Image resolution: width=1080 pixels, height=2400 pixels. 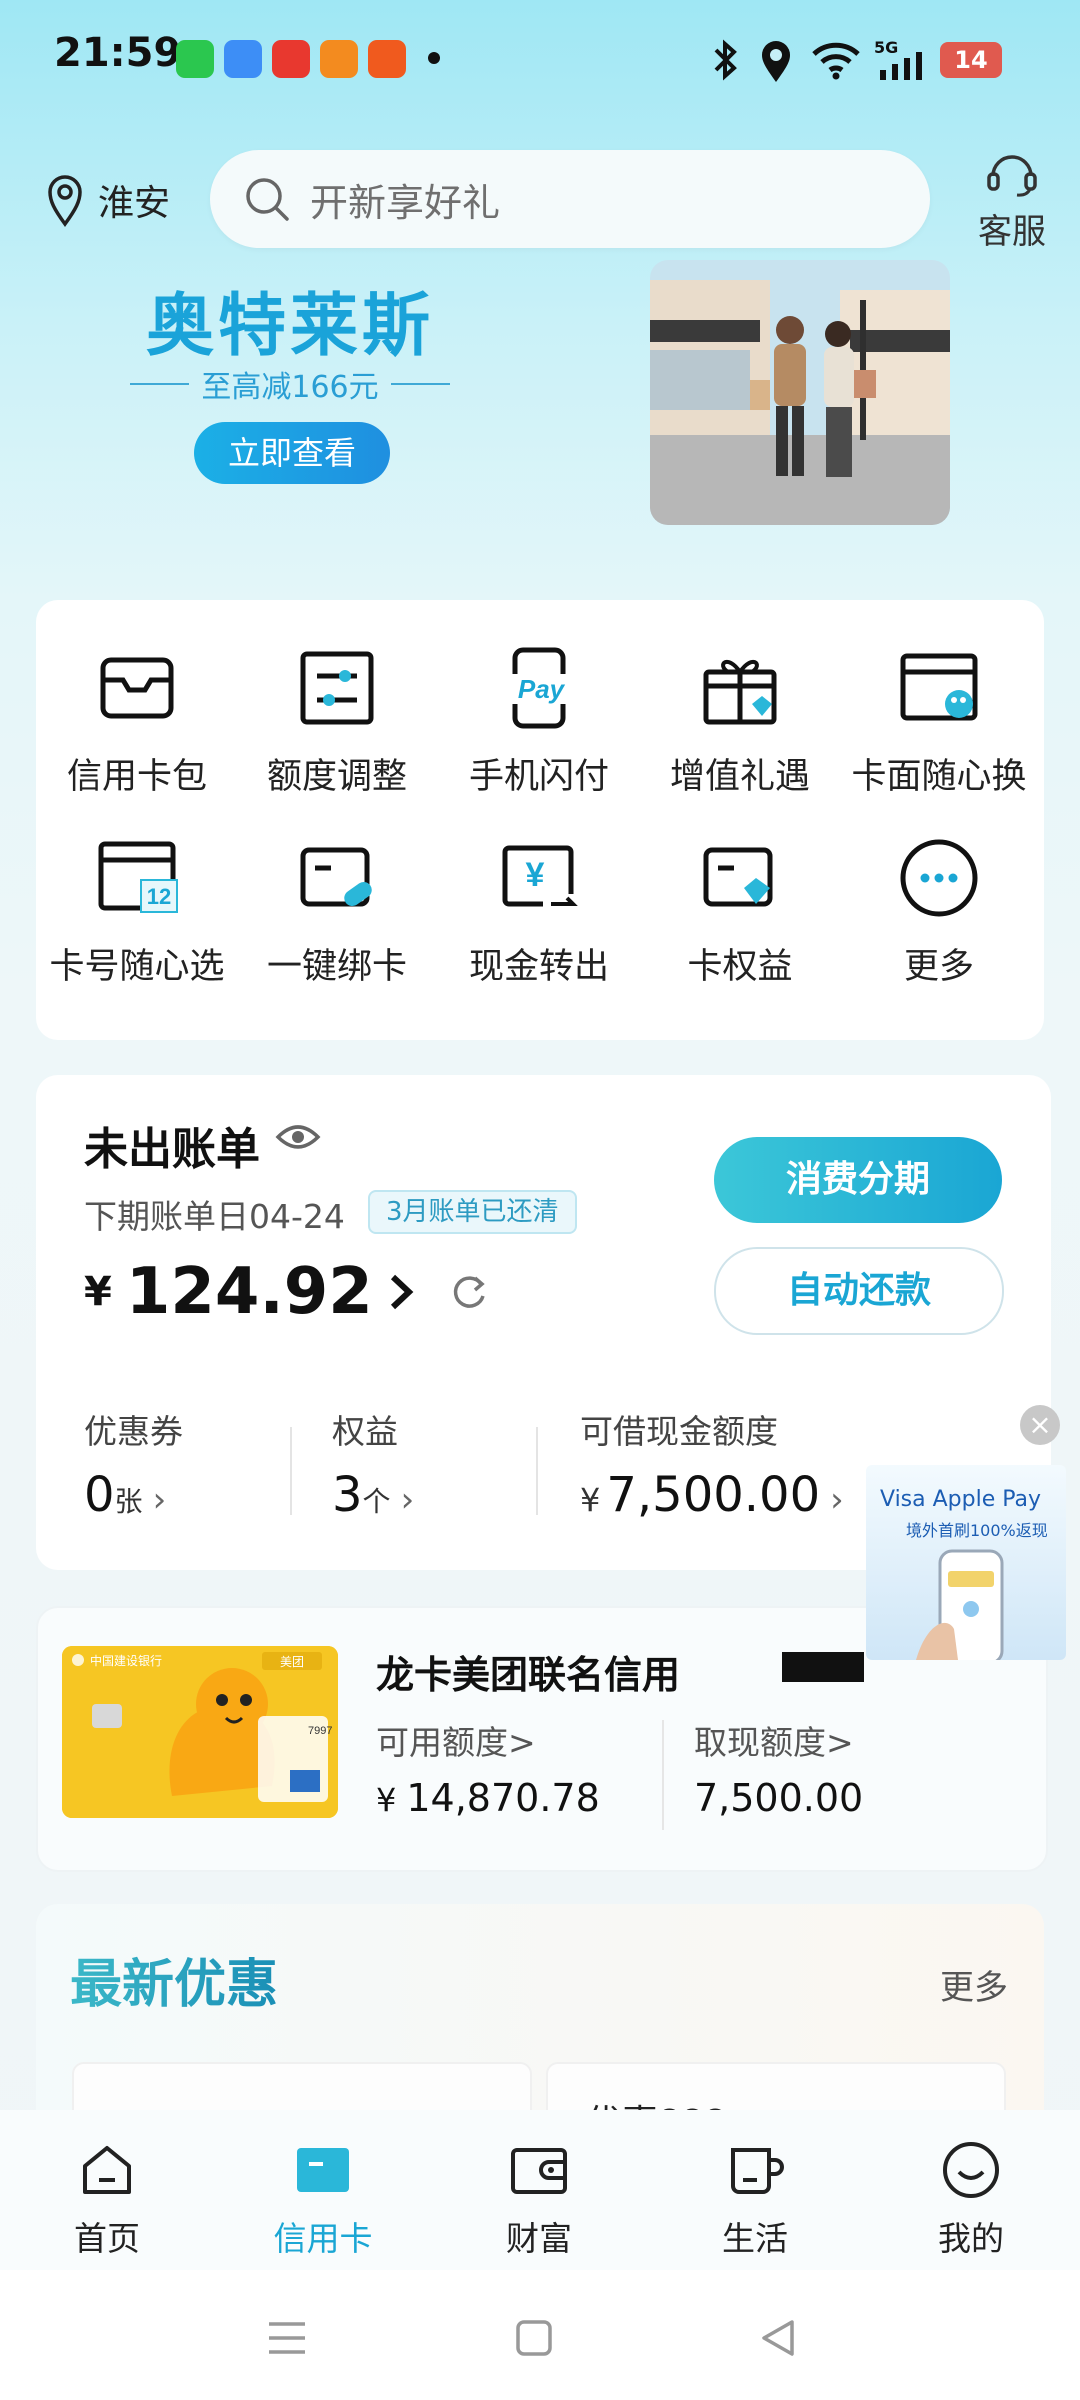 I want to click on quick-menu-label: 增值礼遇, so click(x=739, y=777).